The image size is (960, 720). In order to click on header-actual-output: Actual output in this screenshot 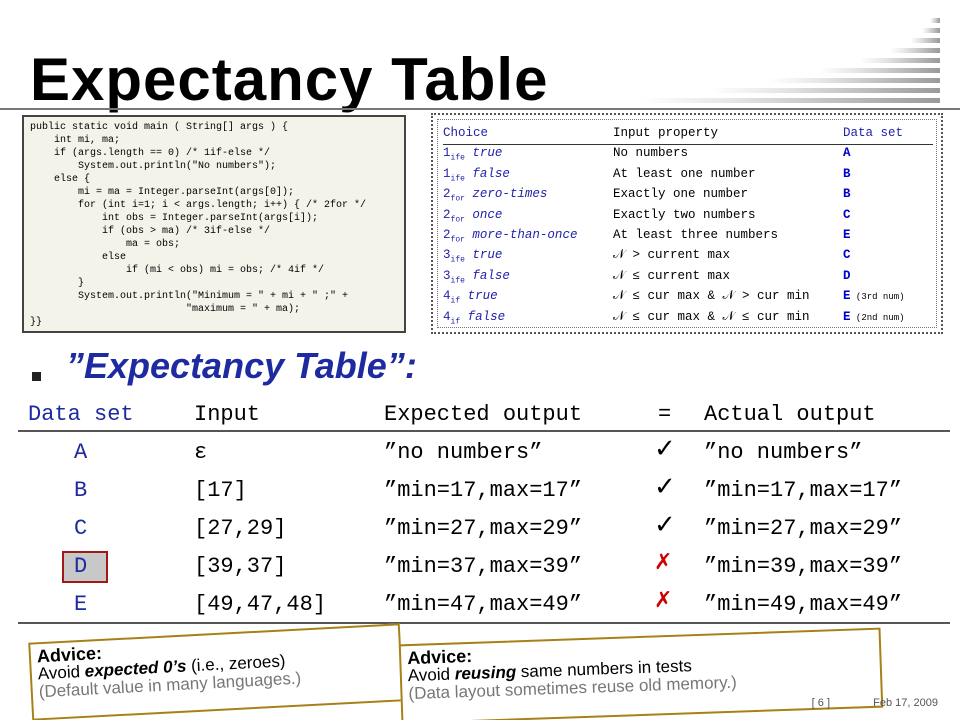, I will do `click(790, 414)`.